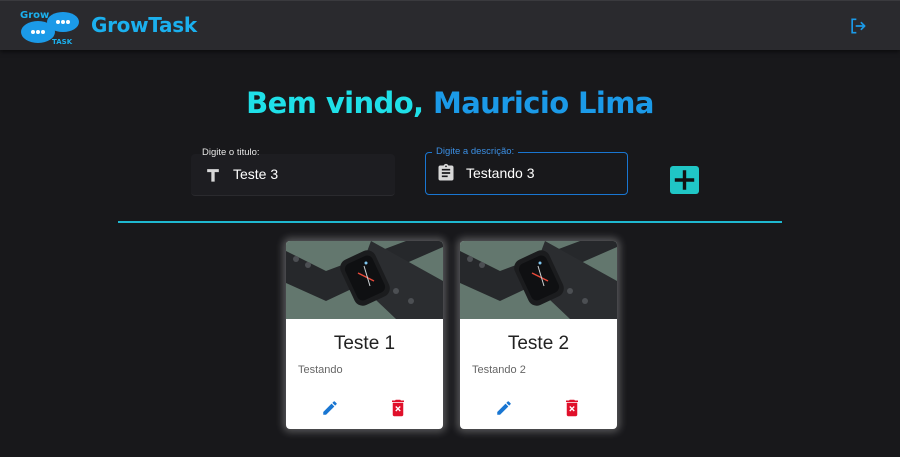  What do you see at coordinates (144, 25) in the screenshot?
I see `brand-name: GrowTask` at bounding box center [144, 25].